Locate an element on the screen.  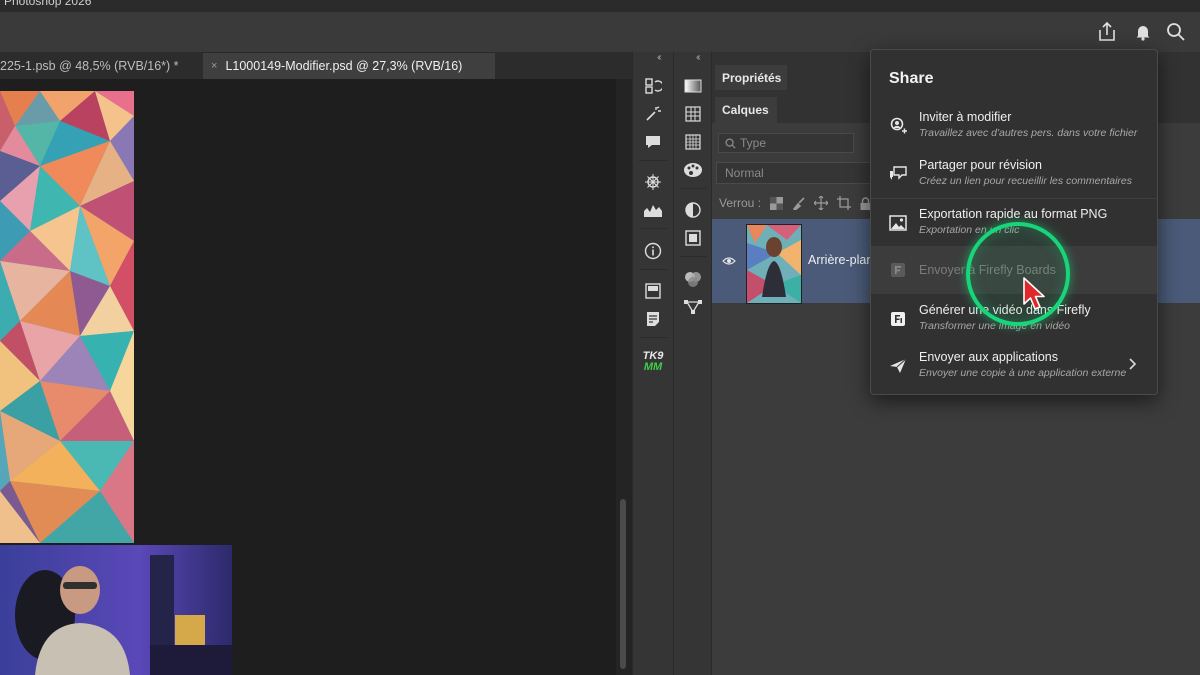
tab-properties: Propriétés is located at coordinates (751, 77).